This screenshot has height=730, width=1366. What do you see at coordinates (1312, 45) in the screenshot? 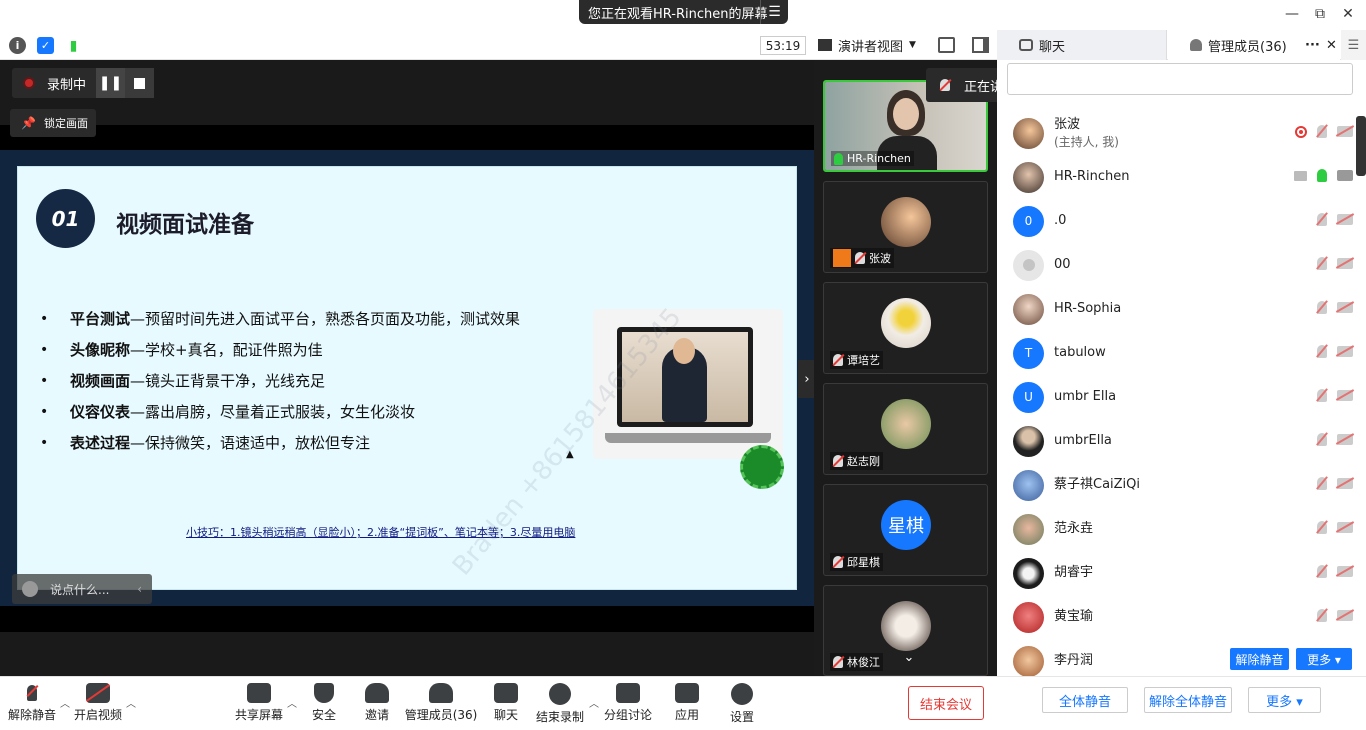
I see `more-options-icon: ···` at bounding box center [1312, 45].